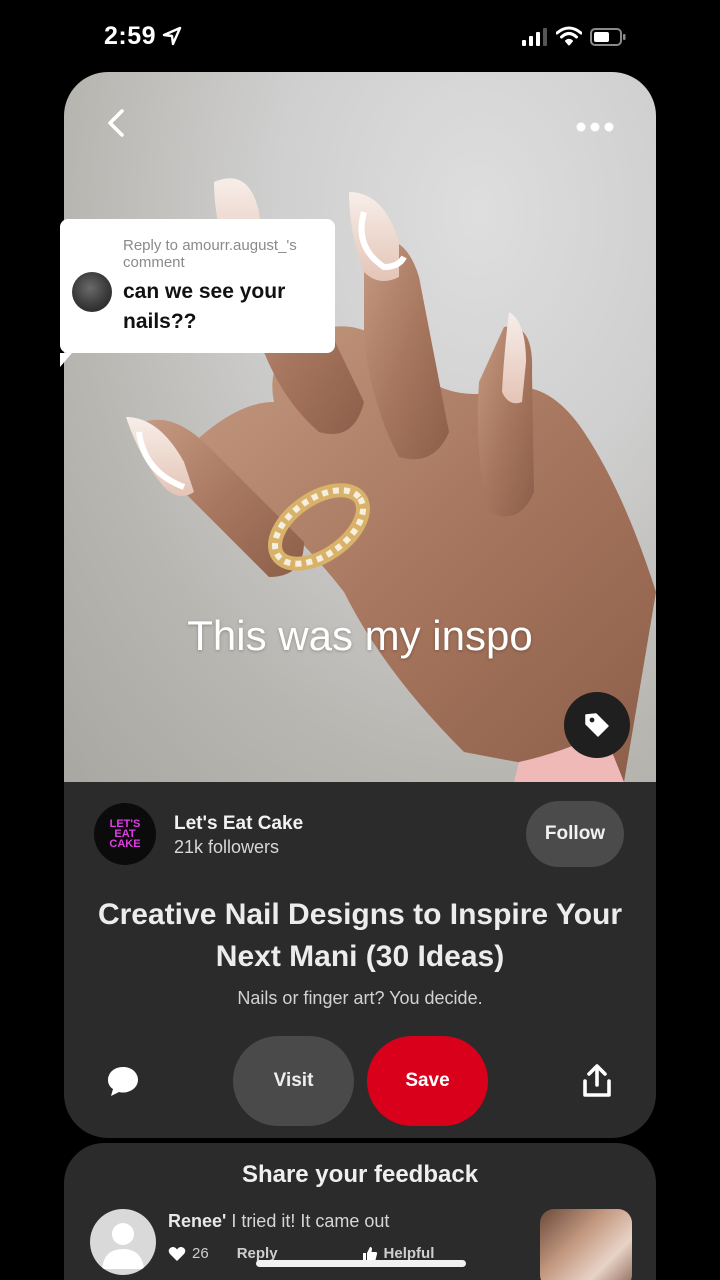 This screenshot has height=1280, width=720. Describe the element at coordinates (360, 635) in the screenshot. I see `overlay-caption: This was my inspo` at that location.